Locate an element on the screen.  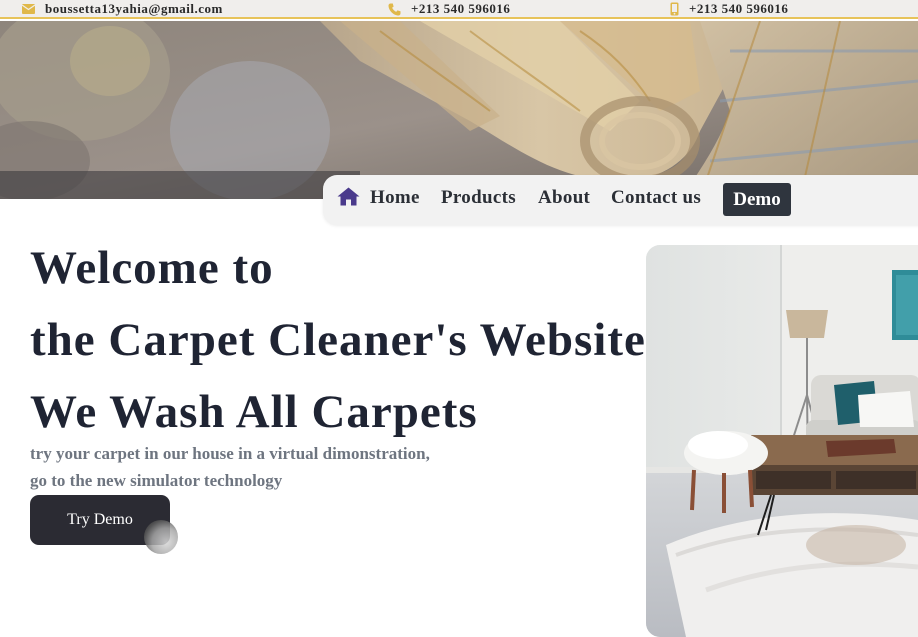
mobile-text: +213 540 596016 is located at coordinates (739, 8).